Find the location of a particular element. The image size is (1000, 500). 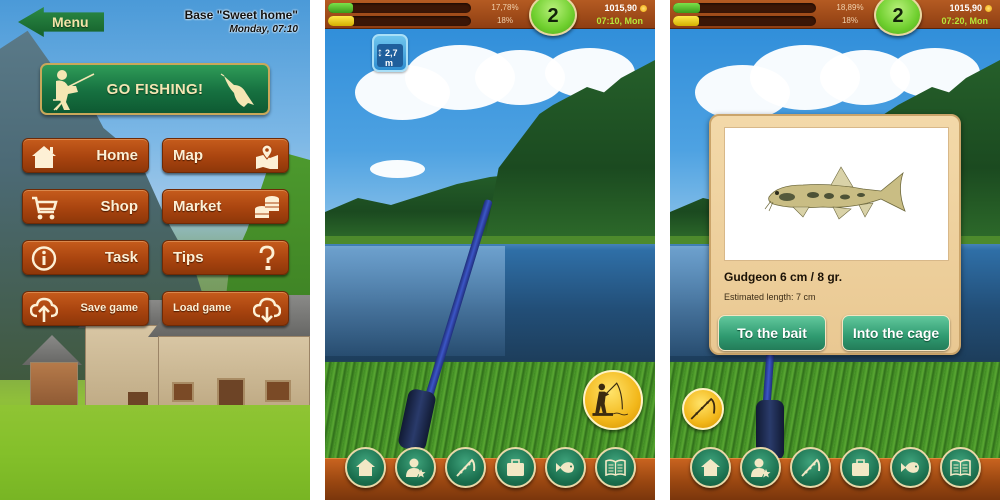

base-header: Base "Sweet home" Monday, 07:10 is located at coordinates (241, 21).